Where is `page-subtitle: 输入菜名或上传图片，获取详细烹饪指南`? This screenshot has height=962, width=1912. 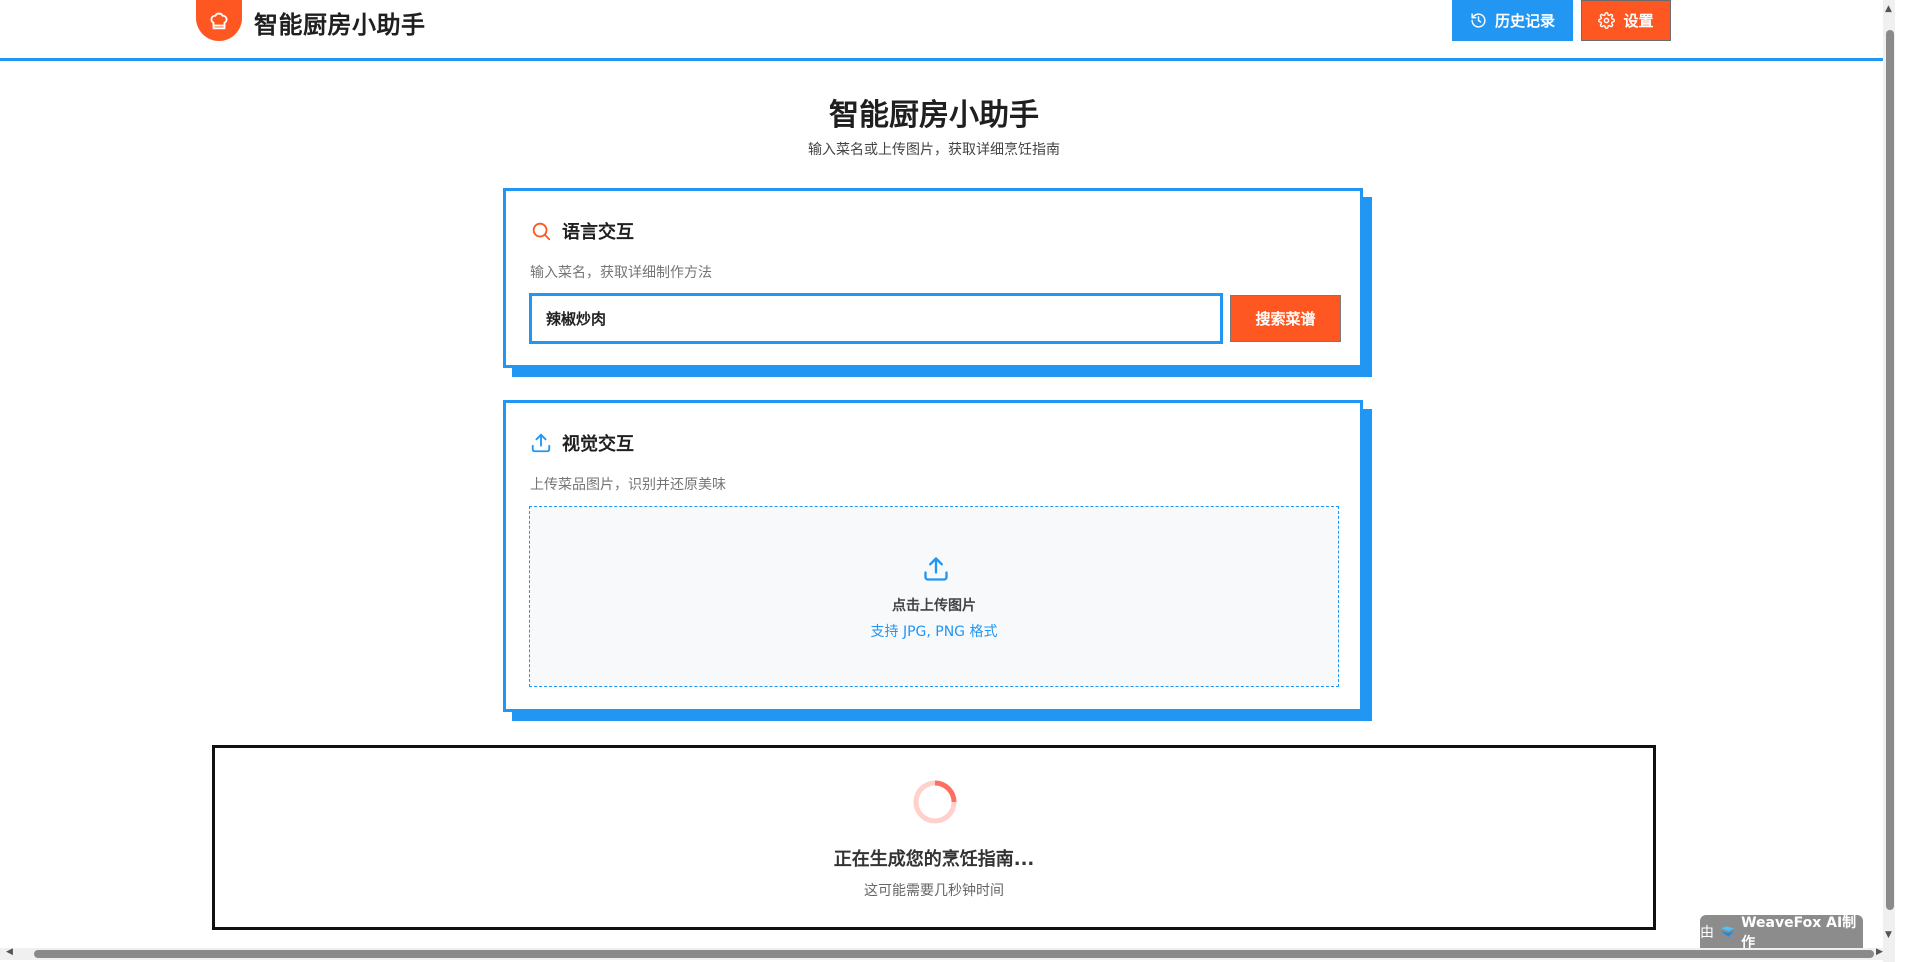 page-subtitle: 输入菜名或上传图片，获取详细烹饪指南 is located at coordinates (934, 150).